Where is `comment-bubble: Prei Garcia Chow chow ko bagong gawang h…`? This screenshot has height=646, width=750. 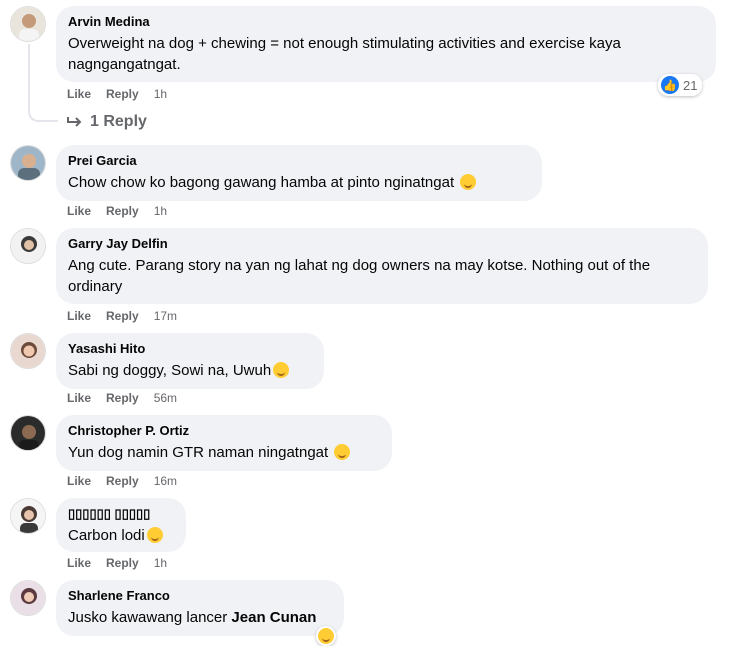 comment-bubble: Prei Garcia Chow chow ko bagong gawang h… is located at coordinates (299, 173).